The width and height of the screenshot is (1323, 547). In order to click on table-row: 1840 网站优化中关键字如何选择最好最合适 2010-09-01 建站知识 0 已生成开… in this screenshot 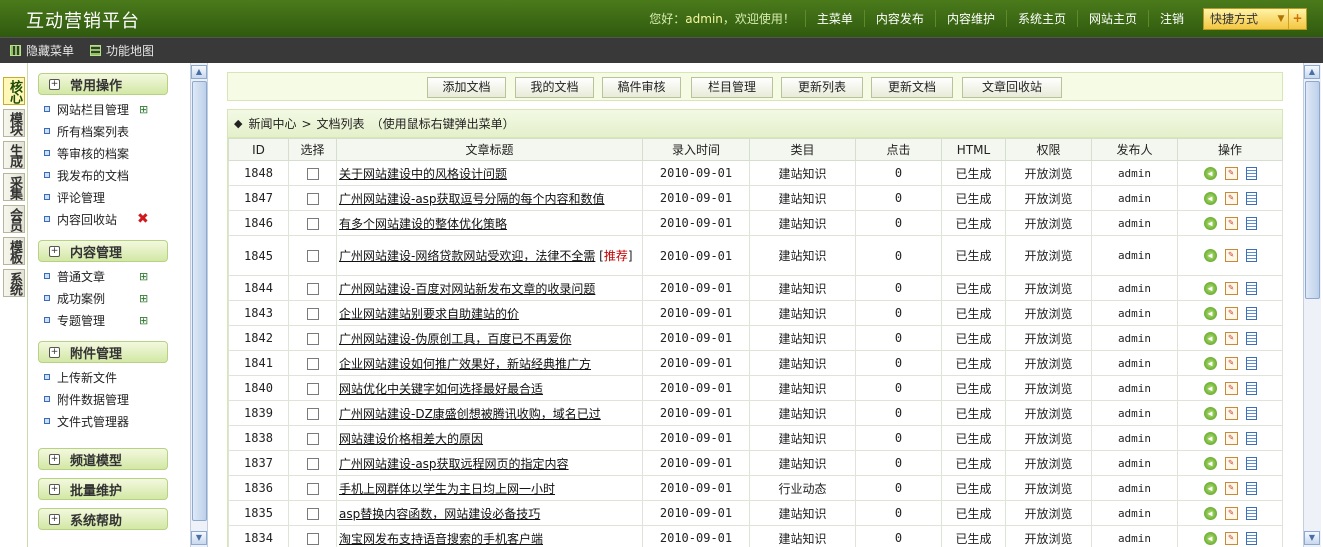, I will do `click(755, 388)`.